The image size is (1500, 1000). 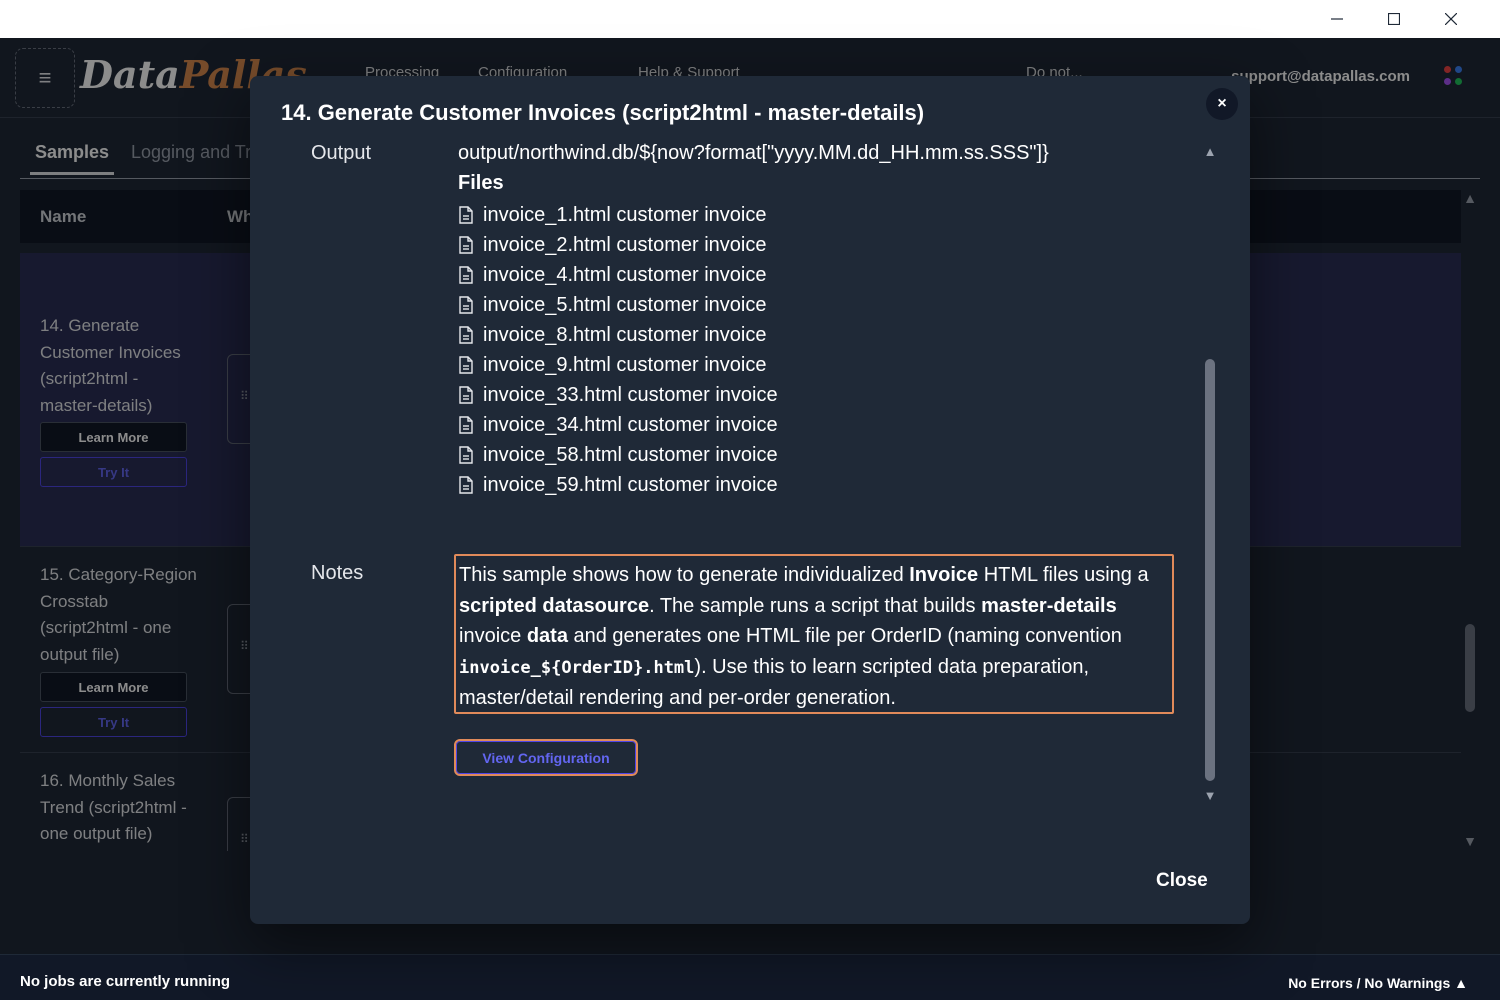 What do you see at coordinates (337, 573) in the screenshot?
I see `notes-label: Notes` at bounding box center [337, 573].